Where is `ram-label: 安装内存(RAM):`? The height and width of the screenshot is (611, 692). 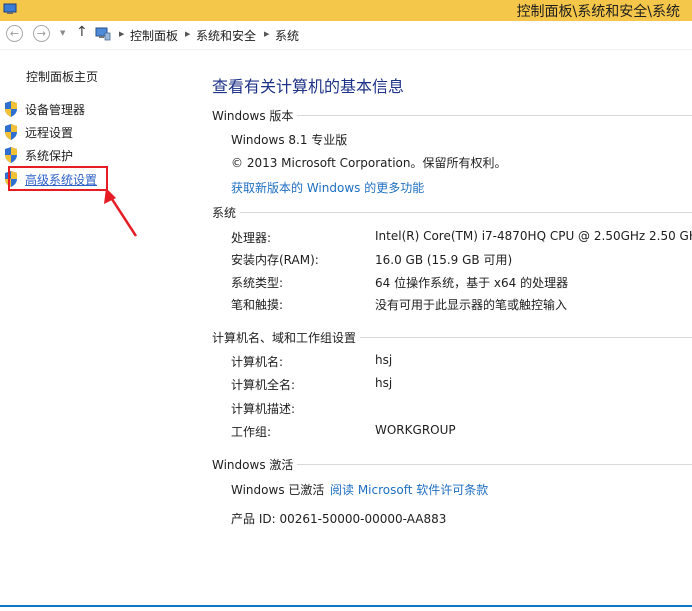
ram-label: 安装内存(RAM): is located at coordinates (275, 260).